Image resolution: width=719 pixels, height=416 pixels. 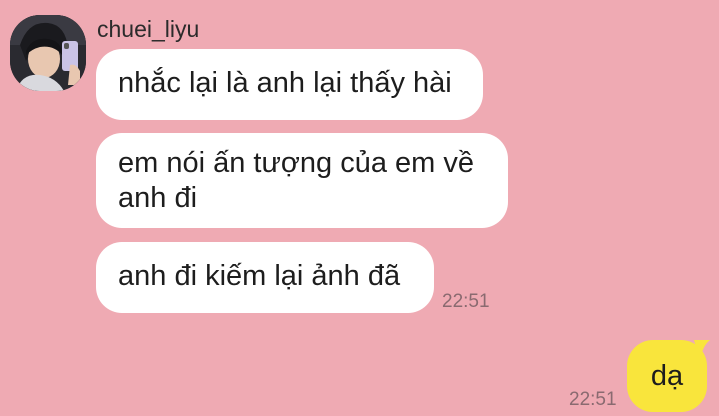 I want to click on message-text: dạ, so click(x=667, y=376).